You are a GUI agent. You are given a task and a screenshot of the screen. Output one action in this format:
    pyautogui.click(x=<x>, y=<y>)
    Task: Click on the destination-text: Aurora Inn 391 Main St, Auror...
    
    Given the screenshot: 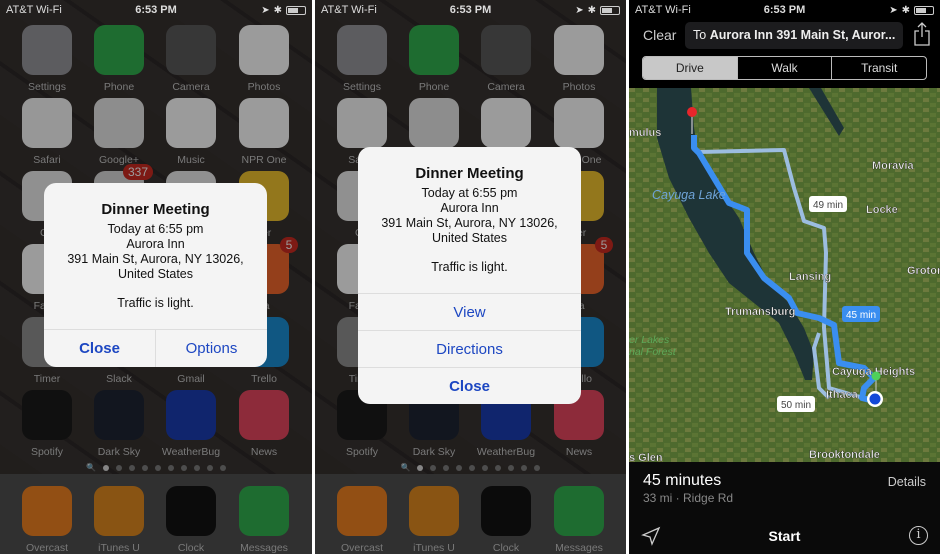 What is the action you would take?
    pyautogui.click(x=802, y=35)
    